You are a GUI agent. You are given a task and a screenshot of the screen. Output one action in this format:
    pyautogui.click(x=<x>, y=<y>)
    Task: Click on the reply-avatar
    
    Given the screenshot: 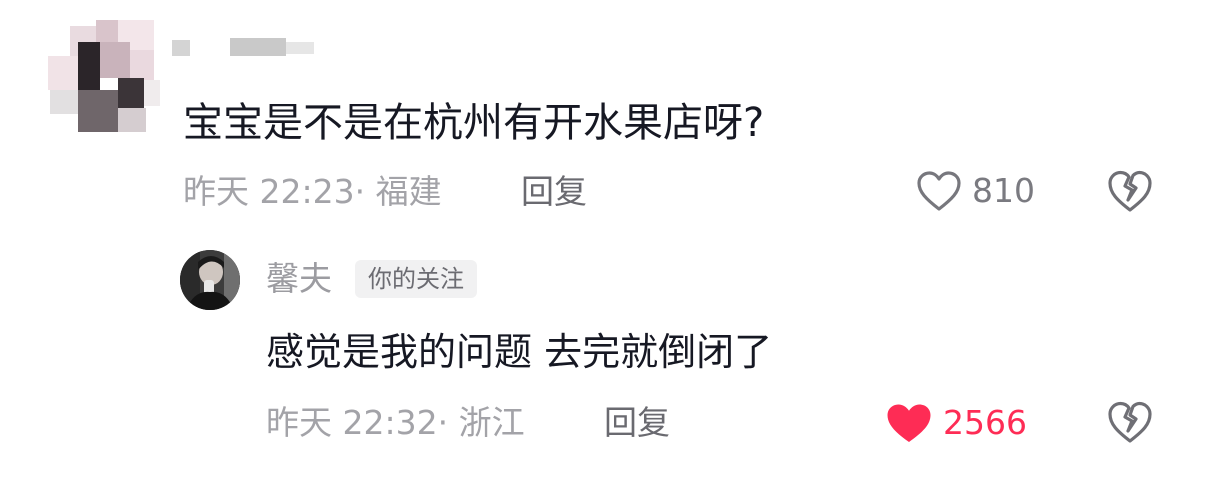 What is the action you would take?
    pyautogui.click(x=210, y=280)
    